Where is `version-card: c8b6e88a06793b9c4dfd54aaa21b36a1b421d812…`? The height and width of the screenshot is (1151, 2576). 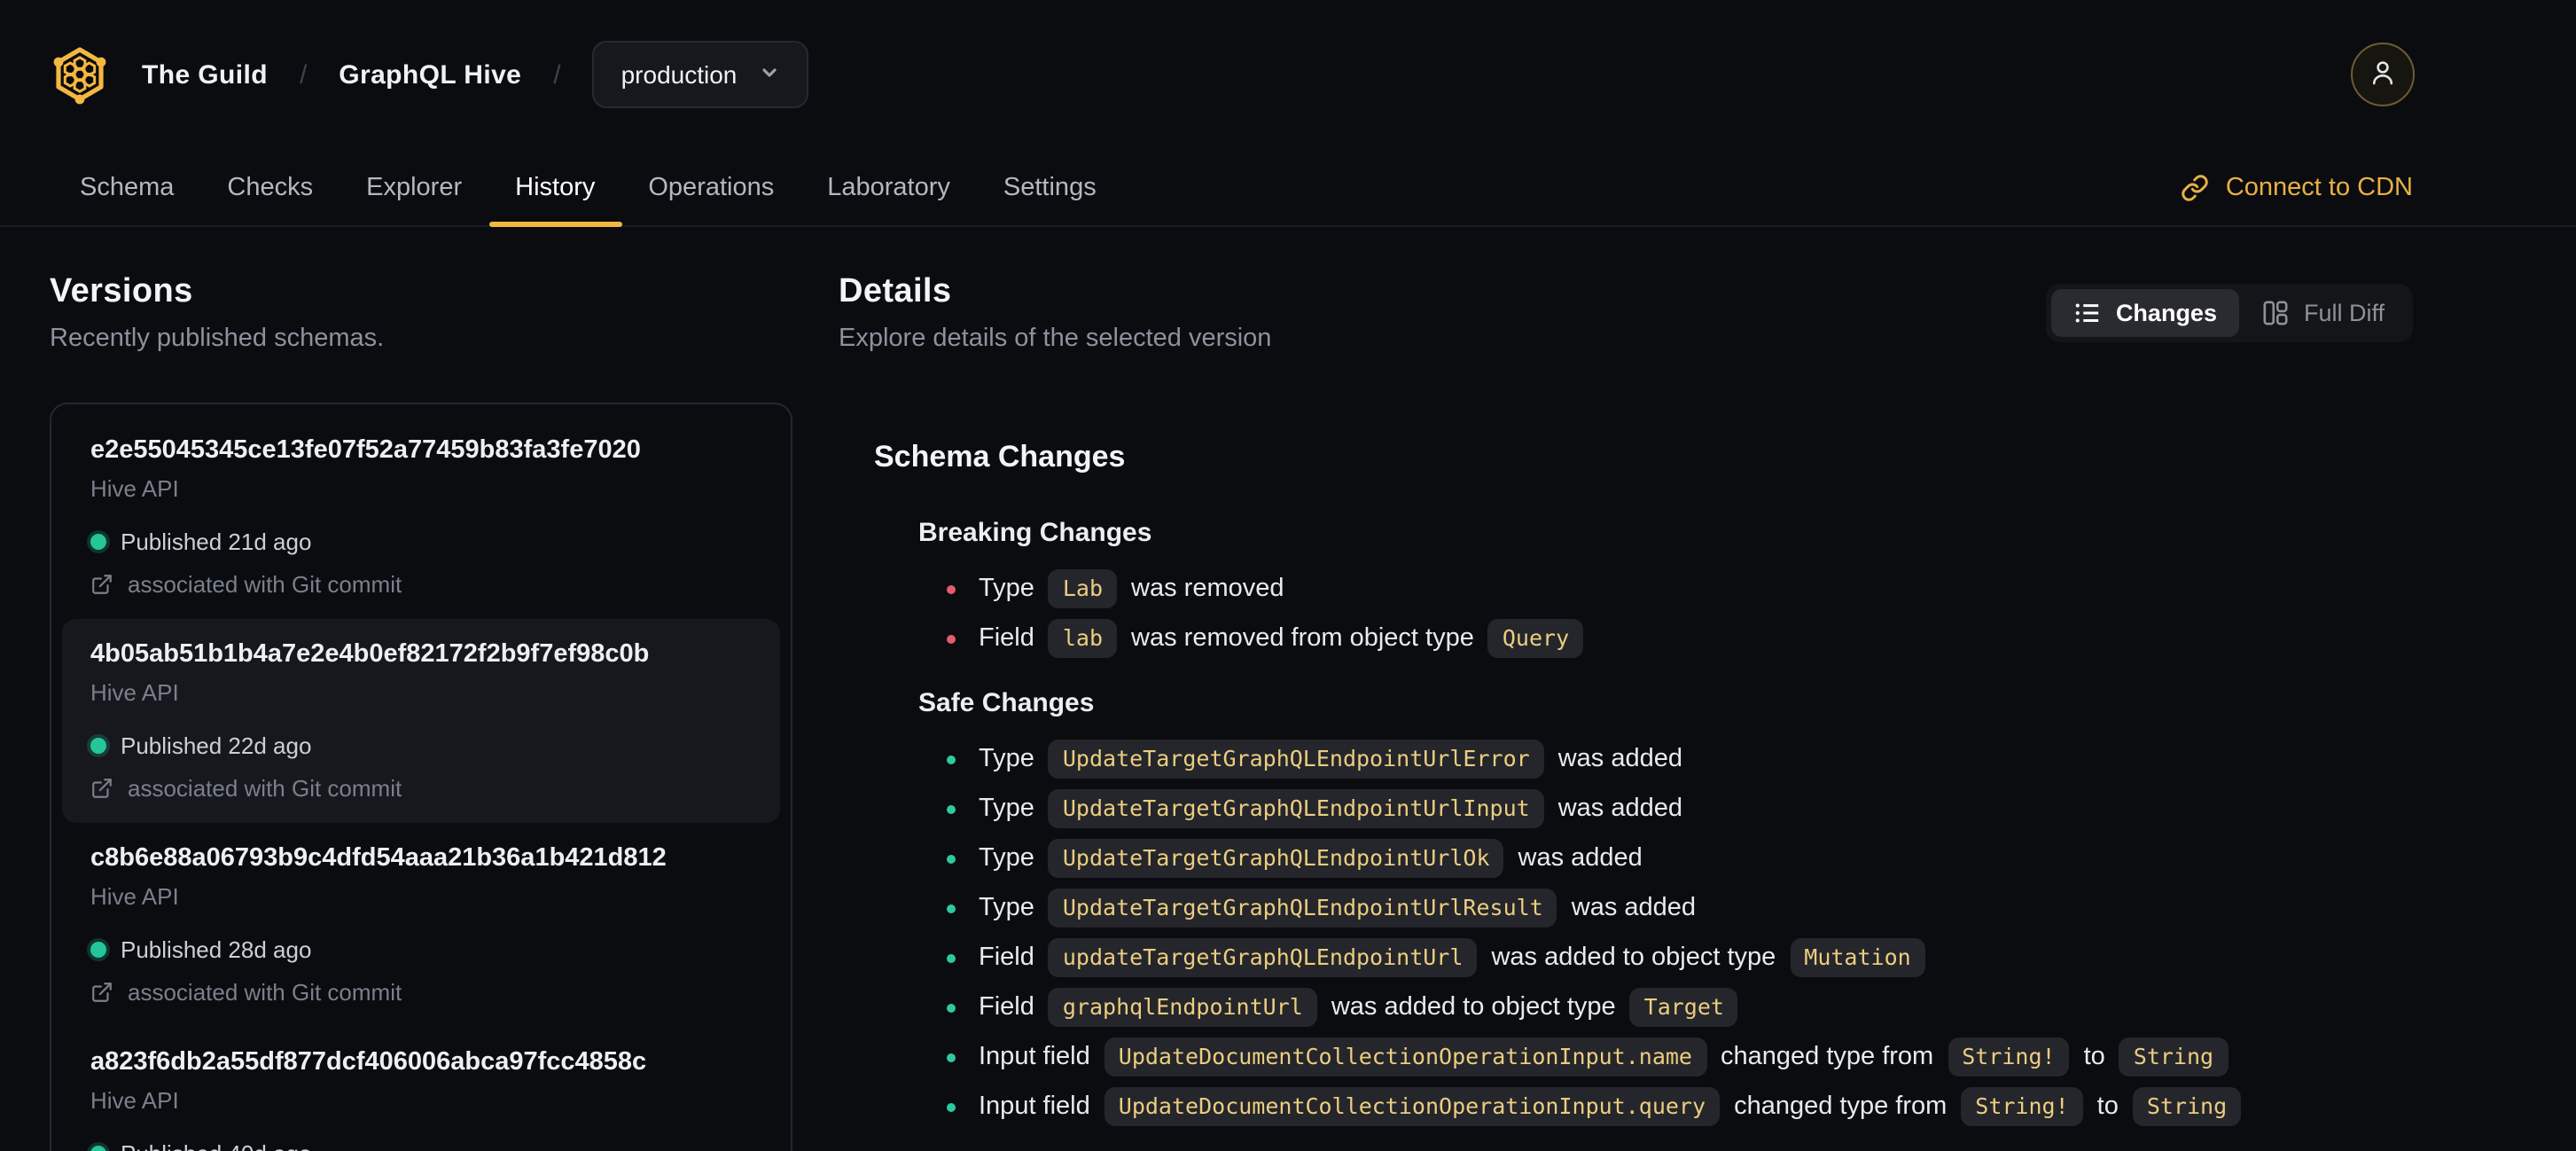
version-card: c8b6e88a06793b9c4dfd54aaa21b36a1b421d812… is located at coordinates (421, 925).